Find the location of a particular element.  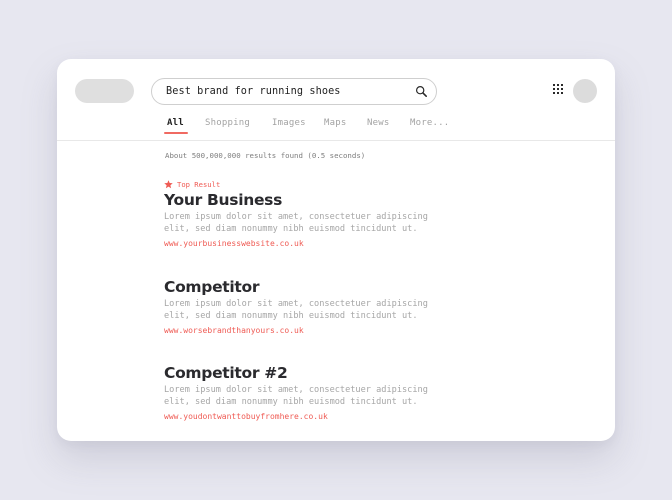

tab-label: Maps is located at coordinates (335, 123).